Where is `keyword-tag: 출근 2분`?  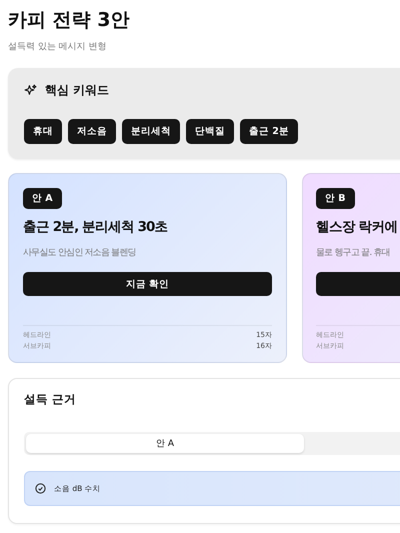
keyword-tag: 출근 2분 is located at coordinates (269, 131).